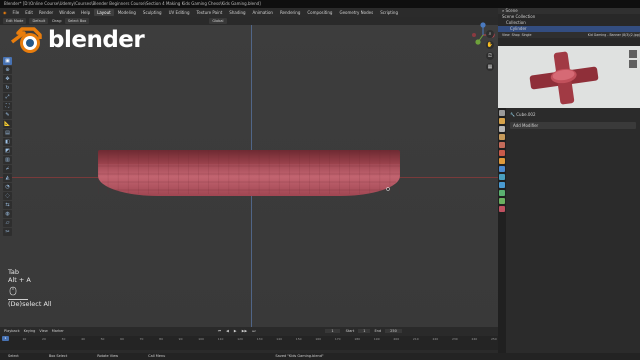 The width and height of the screenshot is (640, 360). Describe the element at coordinates (494, 339) in the screenshot. I see `timeline-tick-label: 250` at that location.